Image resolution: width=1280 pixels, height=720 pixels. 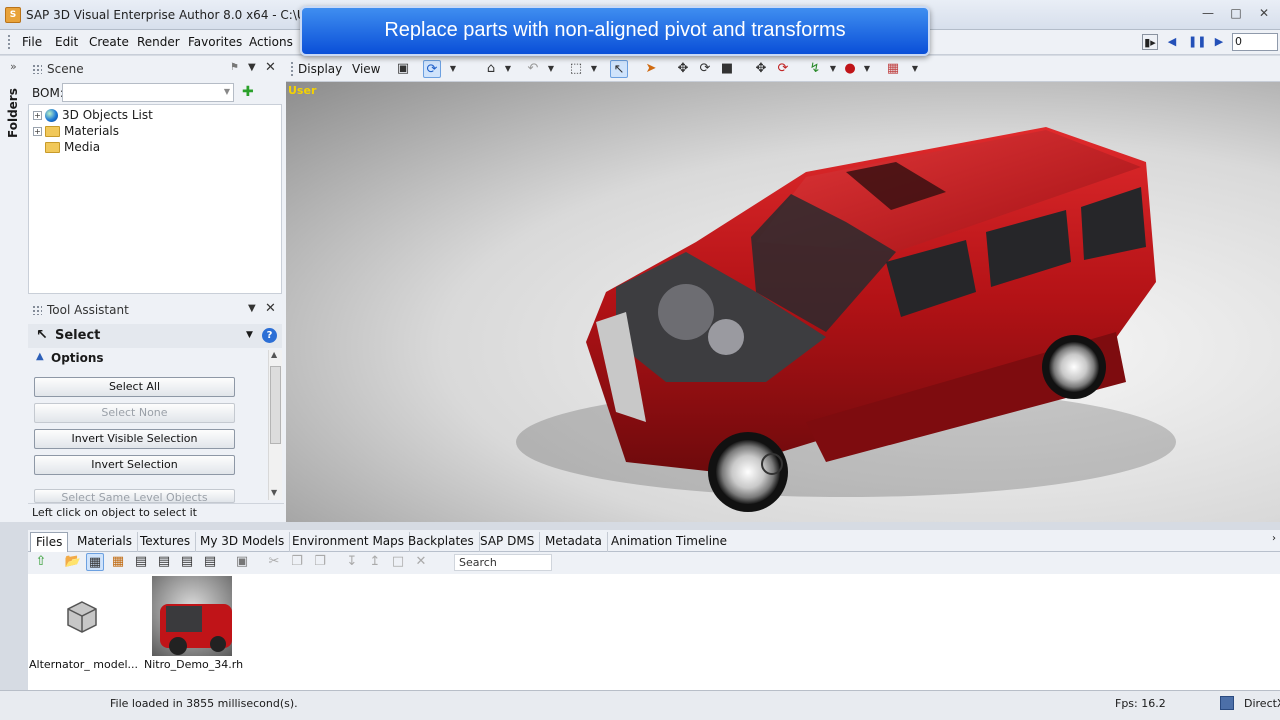 I want to click on tool-hint: Left click on object to select it, so click(x=156, y=512).